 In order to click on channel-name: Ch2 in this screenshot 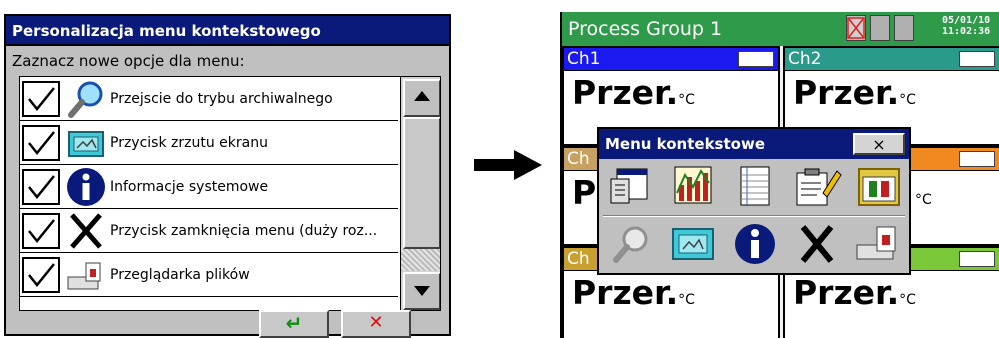, I will do `click(805, 59)`.